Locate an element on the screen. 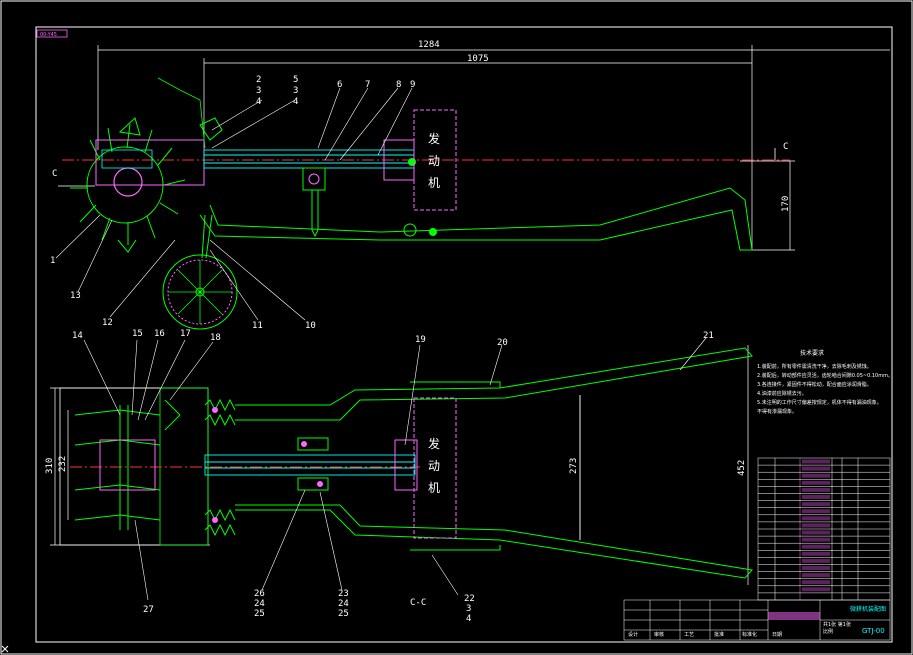 This screenshot has width=913, height=655. title-block-scale: 比例 is located at coordinates (828, 631).